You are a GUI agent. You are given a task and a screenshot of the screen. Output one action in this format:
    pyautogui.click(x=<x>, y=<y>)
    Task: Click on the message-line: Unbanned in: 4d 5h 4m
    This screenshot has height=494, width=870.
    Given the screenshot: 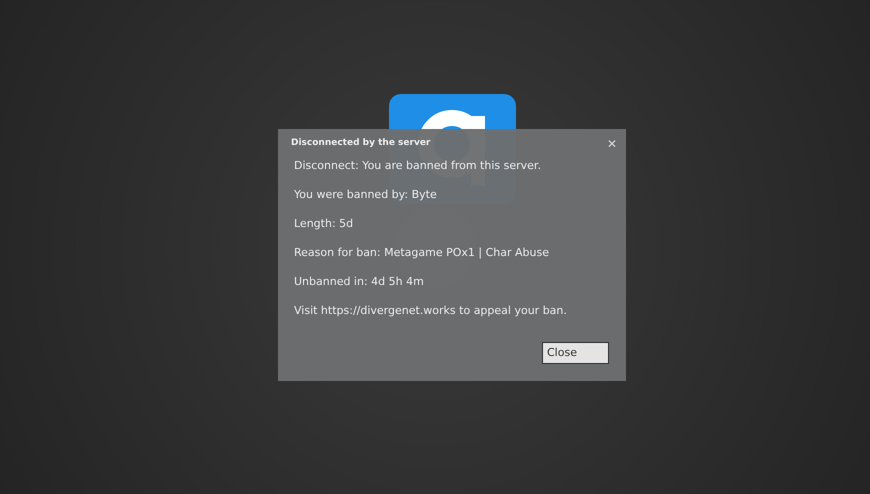 What is the action you would take?
    pyautogui.click(x=359, y=282)
    